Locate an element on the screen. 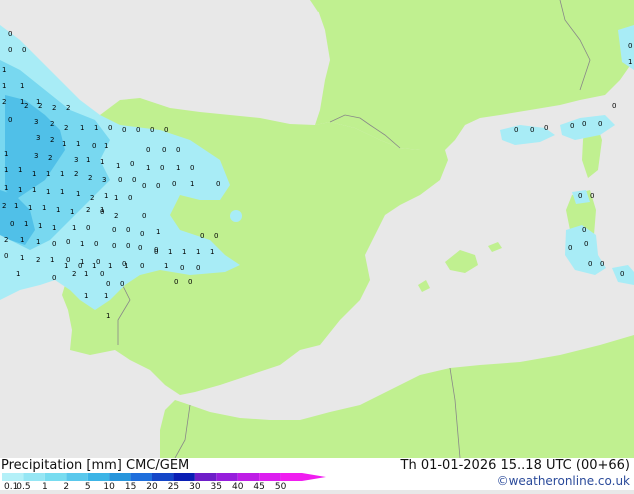 The width and height of the screenshot is (634, 494). scale-tick-label: 2 is located at coordinates (66, 486).